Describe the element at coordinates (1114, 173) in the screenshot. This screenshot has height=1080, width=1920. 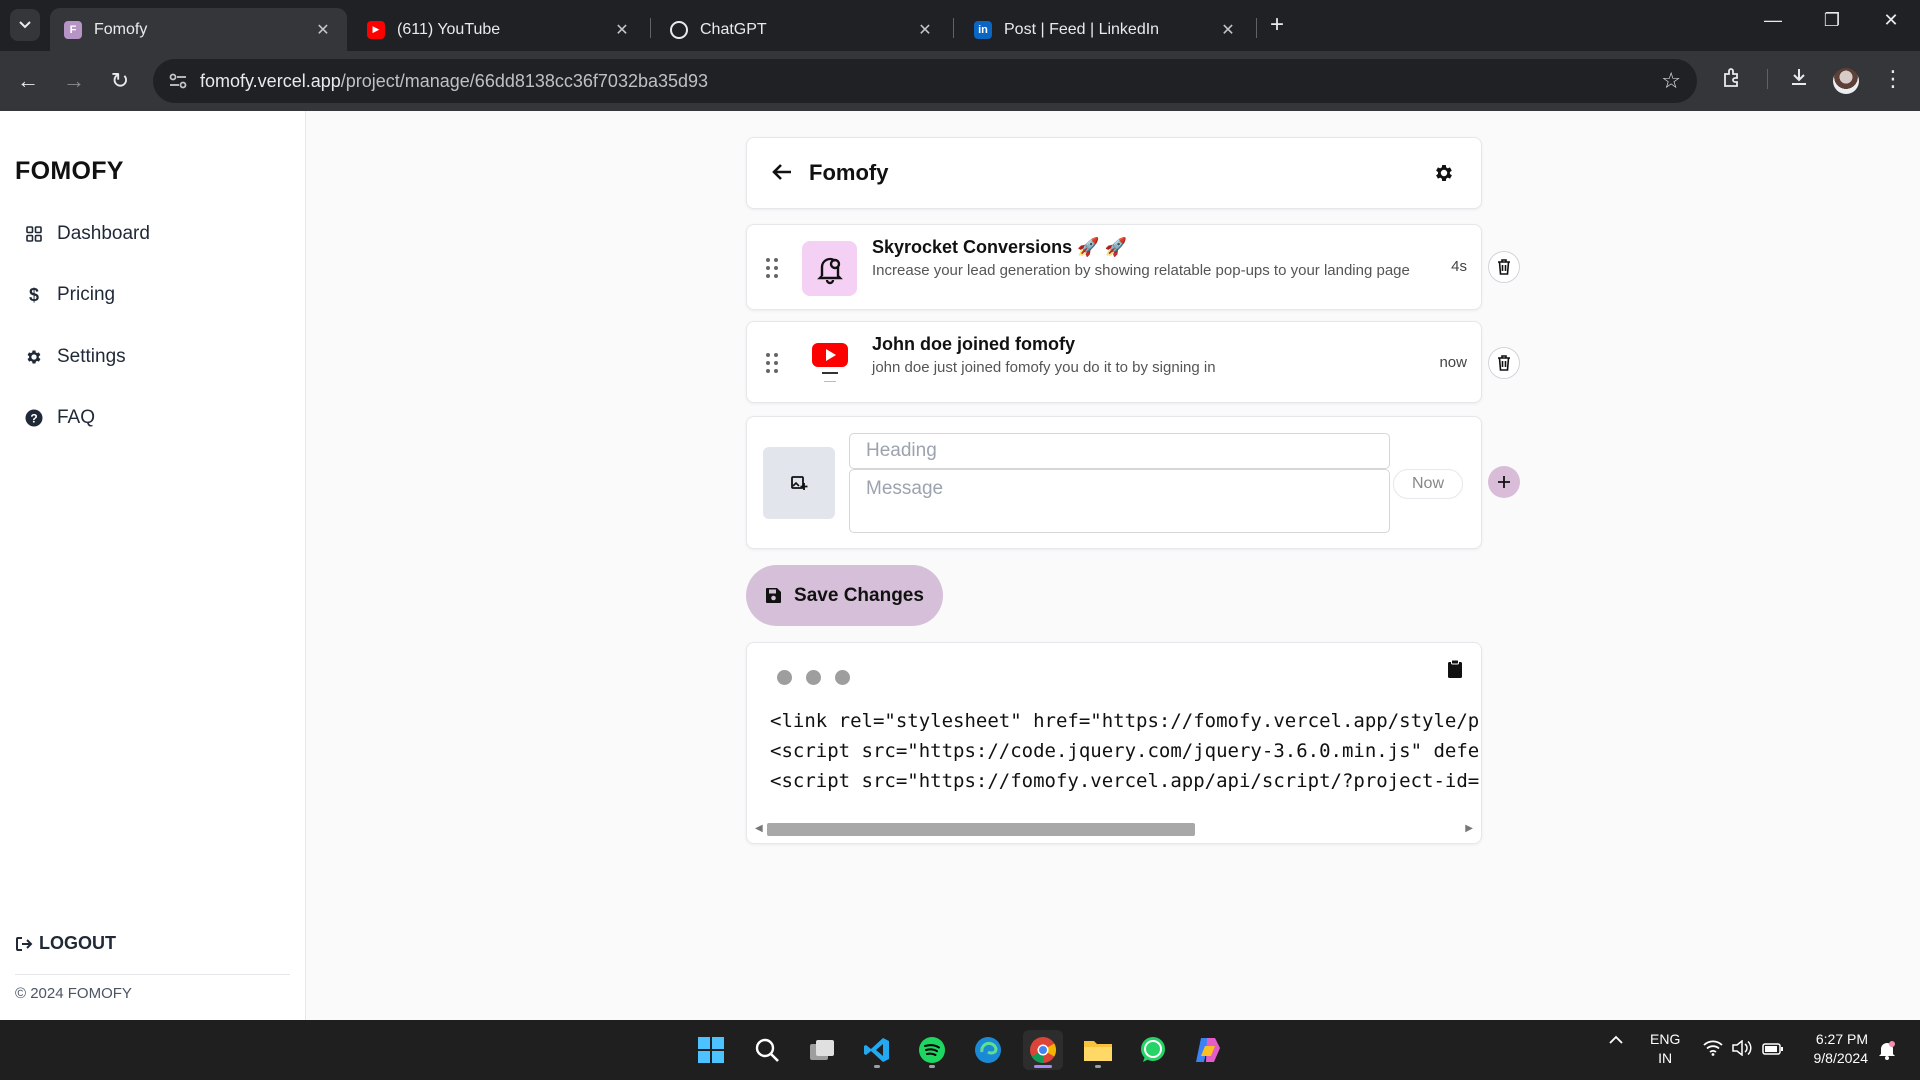
I see `project-header-card: Fomofy` at that location.